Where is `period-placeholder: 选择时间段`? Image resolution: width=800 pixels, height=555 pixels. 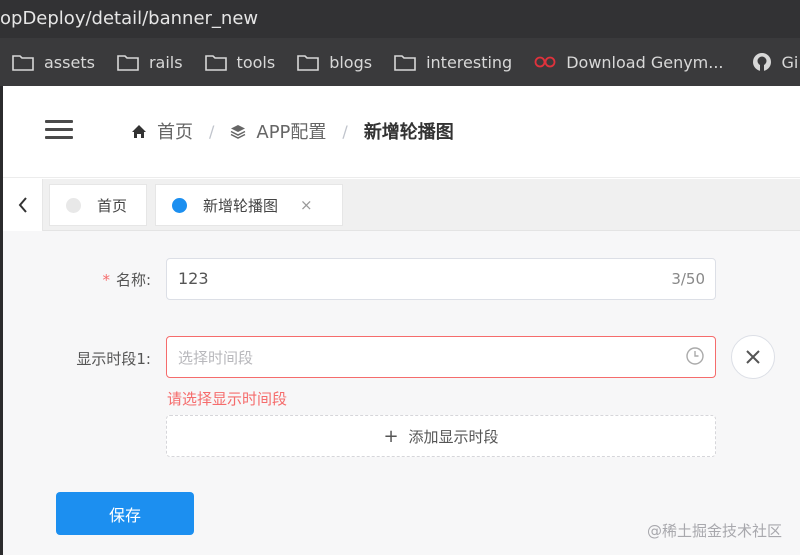
period-placeholder: 选择时间段 is located at coordinates (216, 358).